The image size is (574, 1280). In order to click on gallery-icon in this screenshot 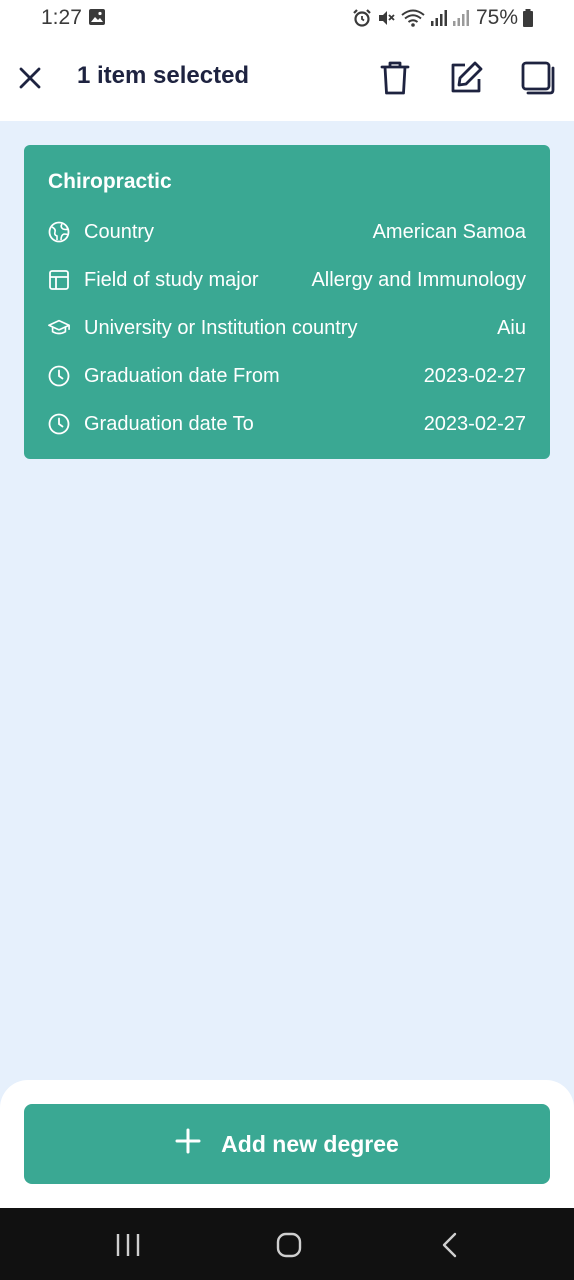, I will do `click(97, 20)`.